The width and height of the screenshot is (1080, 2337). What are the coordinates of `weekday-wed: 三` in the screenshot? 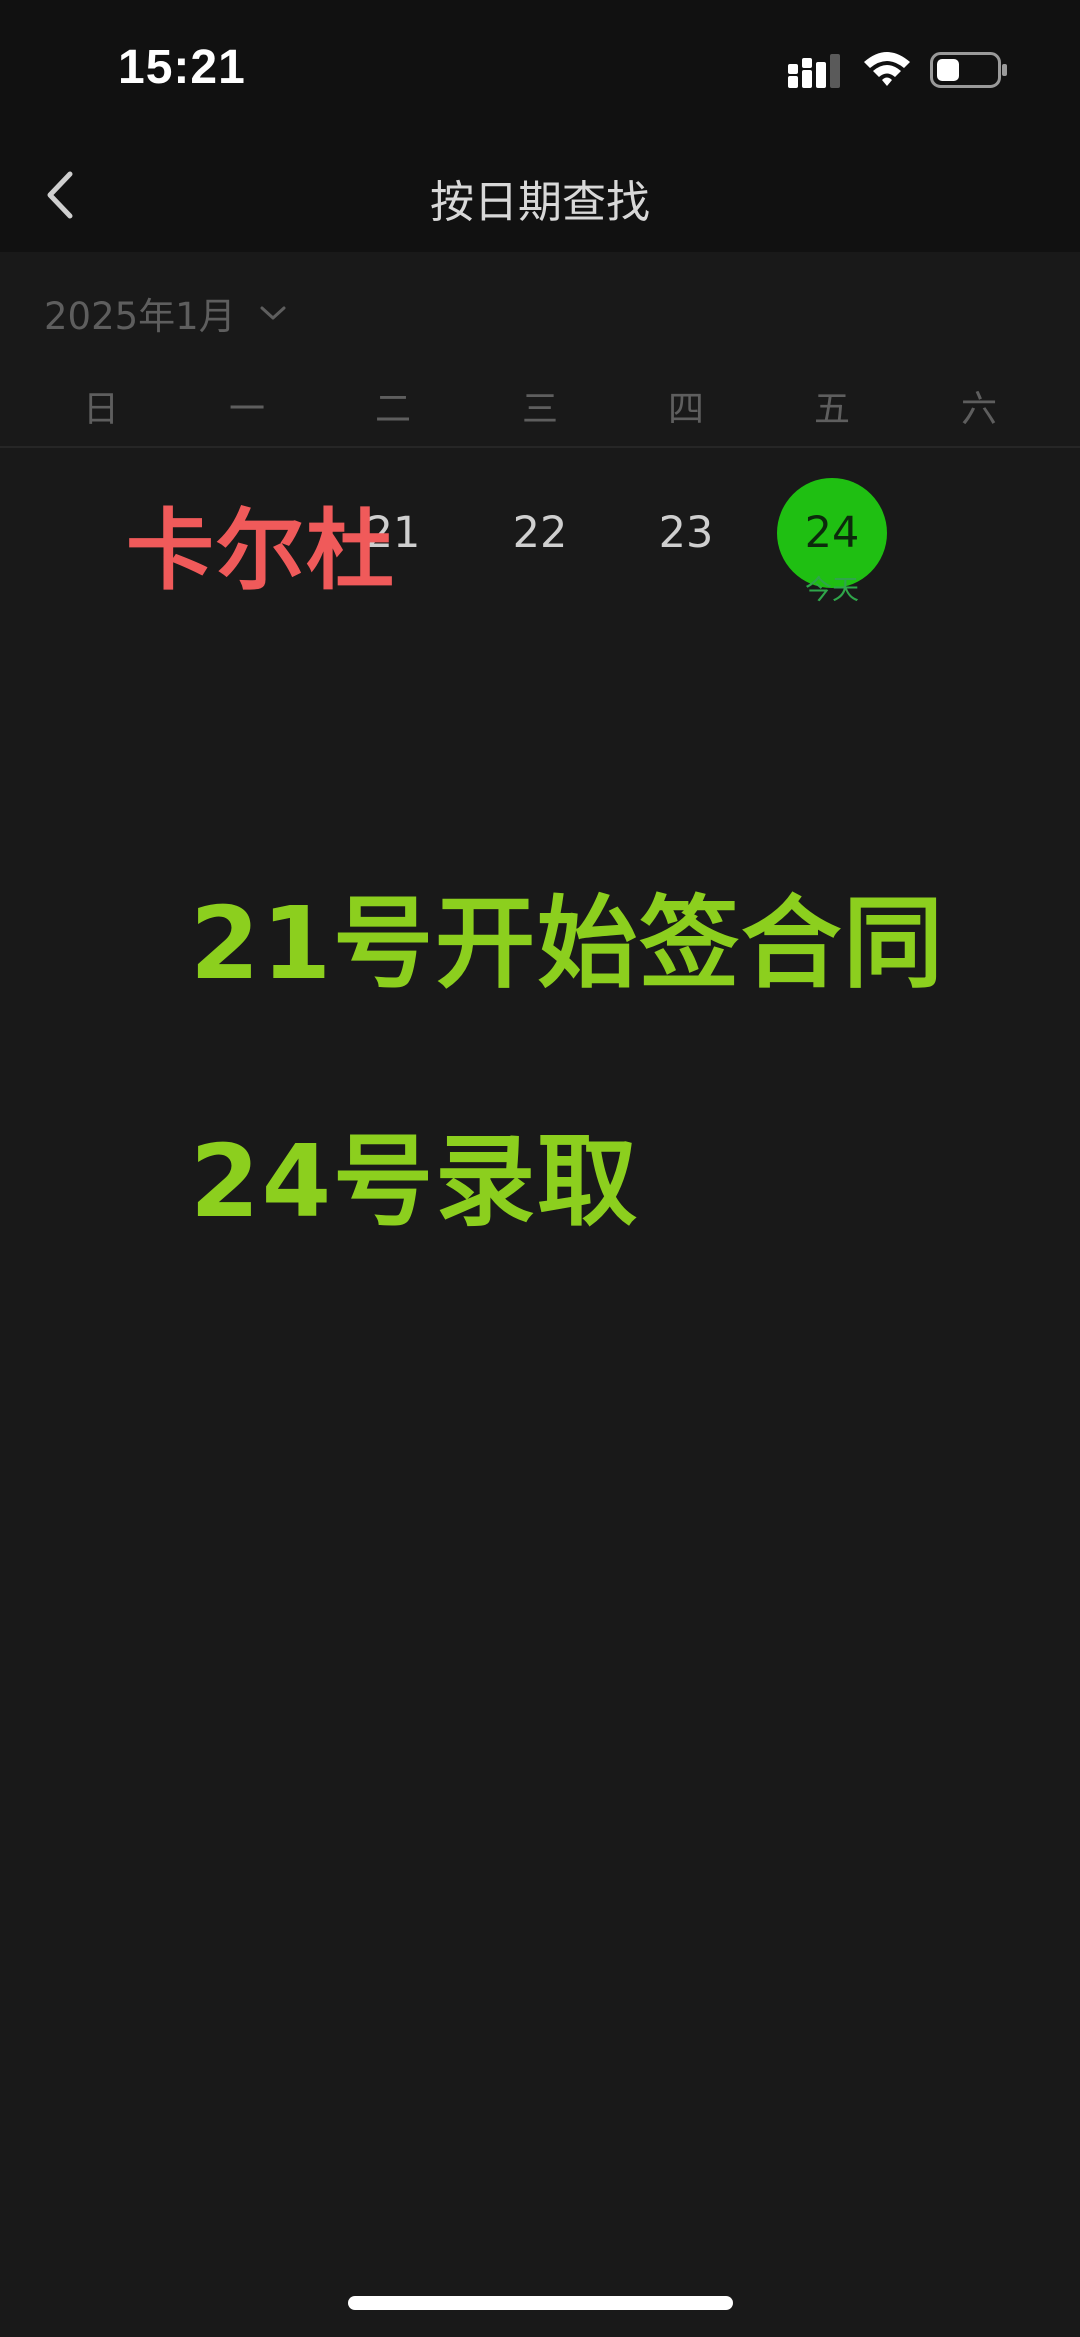 It's located at (539, 409).